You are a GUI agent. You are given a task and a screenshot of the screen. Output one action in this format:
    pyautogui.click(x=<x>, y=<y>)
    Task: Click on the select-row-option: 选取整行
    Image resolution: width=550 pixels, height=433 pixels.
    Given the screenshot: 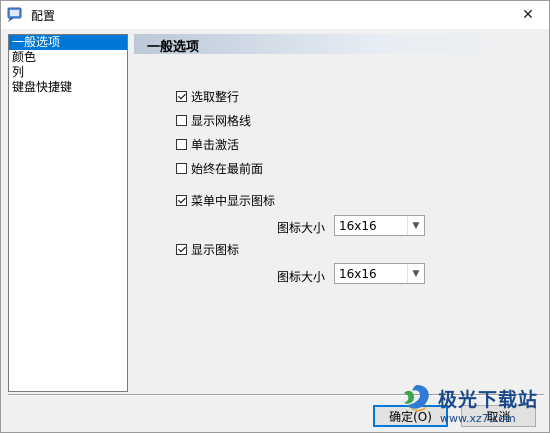 What is the action you would take?
    pyautogui.click(x=207, y=96)
    